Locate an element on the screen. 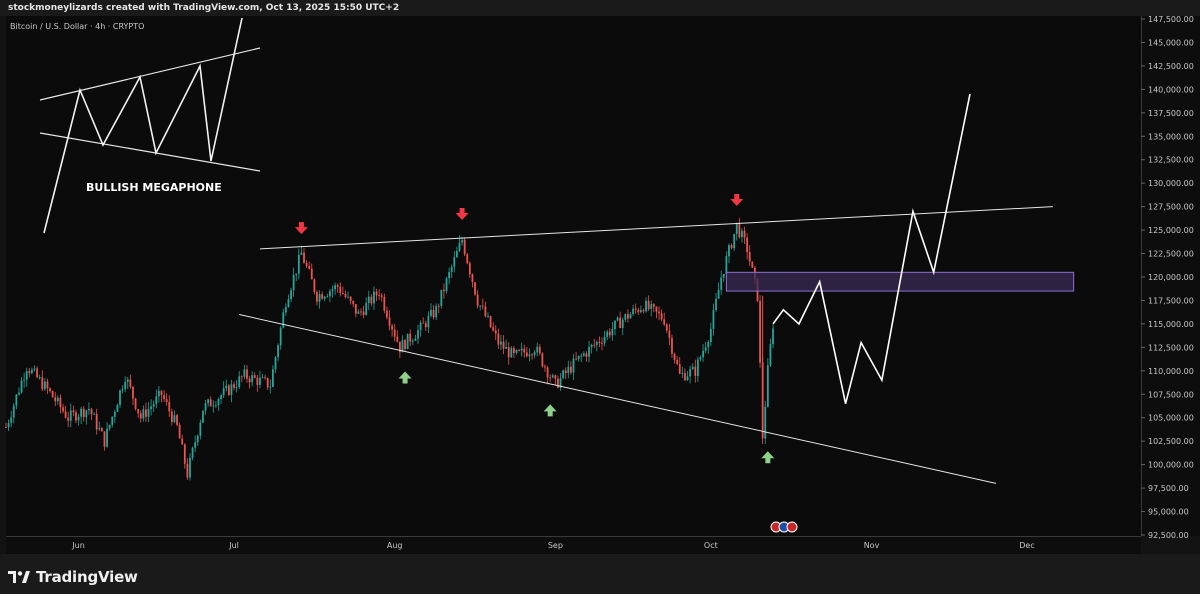 The height and width of the screenshot is (594, 1200). brand-name: TradingView is located at coordinates (87, 577).